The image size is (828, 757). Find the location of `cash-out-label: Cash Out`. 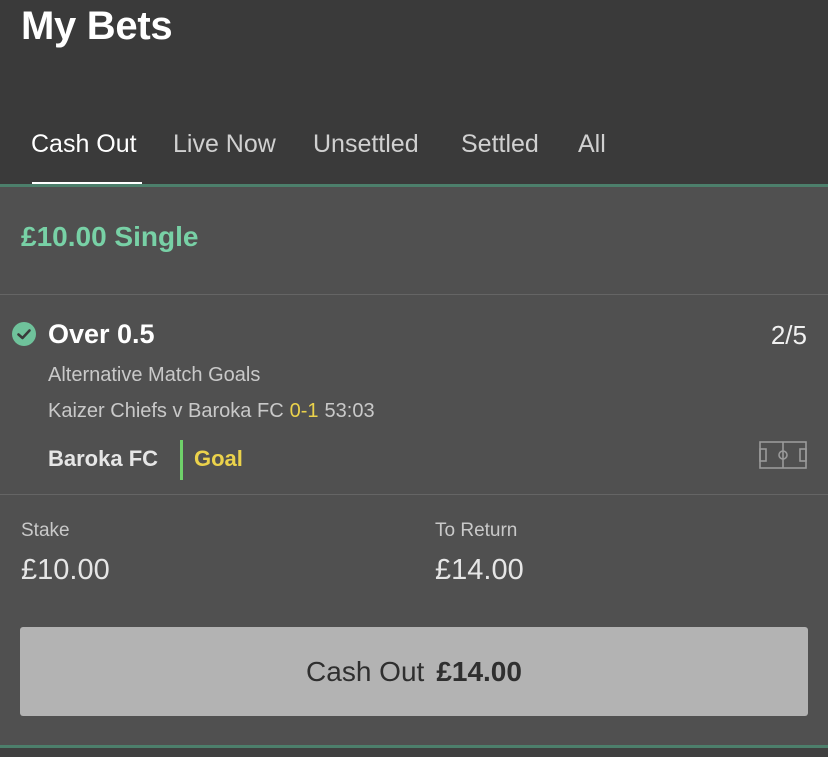

cash-out-label: Cash Out is located at coordinates (365, 671).